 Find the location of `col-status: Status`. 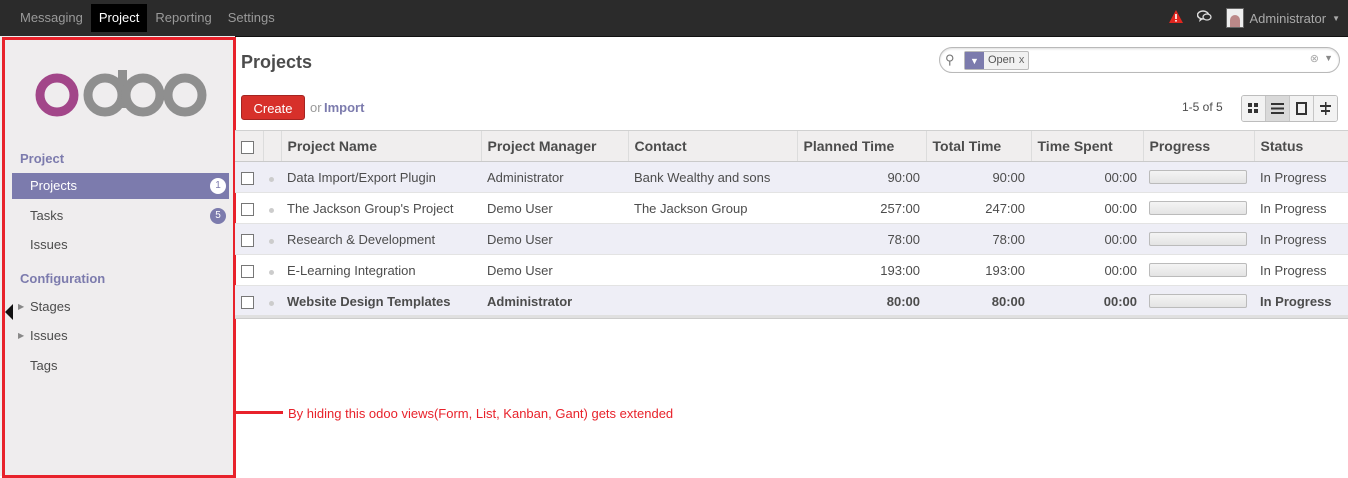

col-status: Status is located at coordinates (1300, 146).